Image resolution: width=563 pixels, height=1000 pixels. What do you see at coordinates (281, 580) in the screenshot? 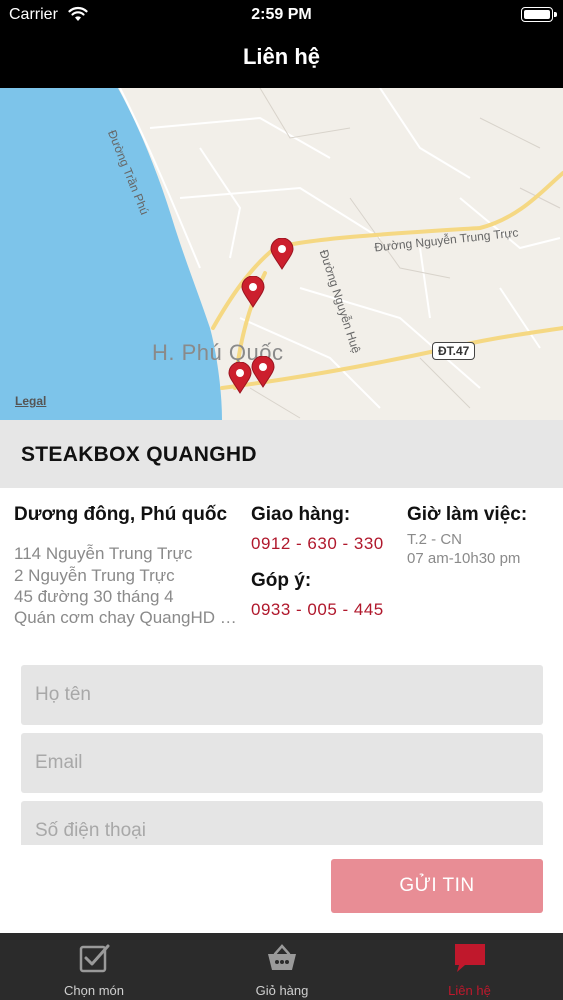
I see `feedback-title: Góp ý:` at bounding box center [281, 580].